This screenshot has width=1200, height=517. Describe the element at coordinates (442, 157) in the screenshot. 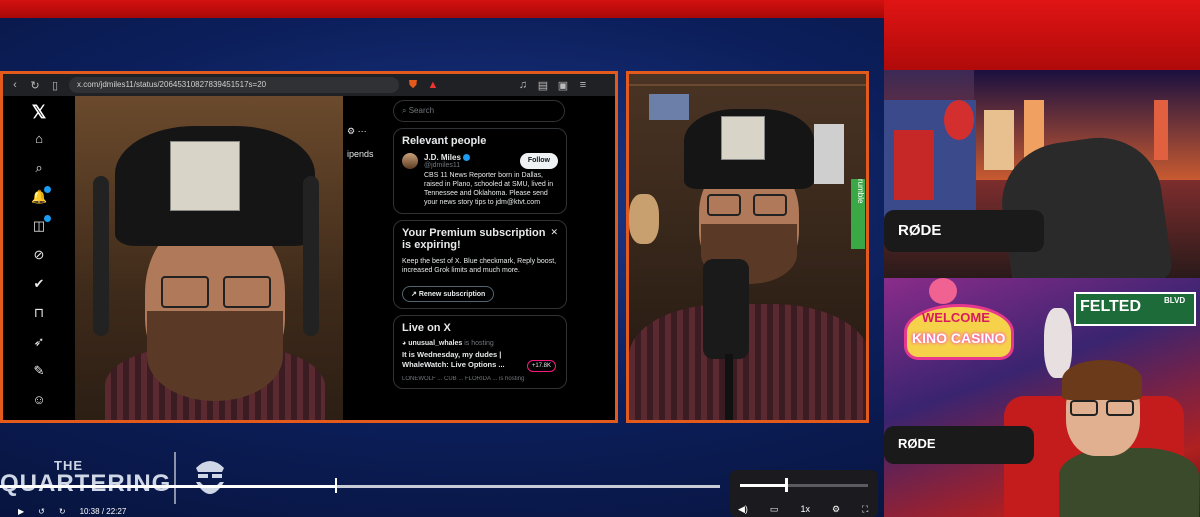

I see `person-name: J.D. Miles` at that location.